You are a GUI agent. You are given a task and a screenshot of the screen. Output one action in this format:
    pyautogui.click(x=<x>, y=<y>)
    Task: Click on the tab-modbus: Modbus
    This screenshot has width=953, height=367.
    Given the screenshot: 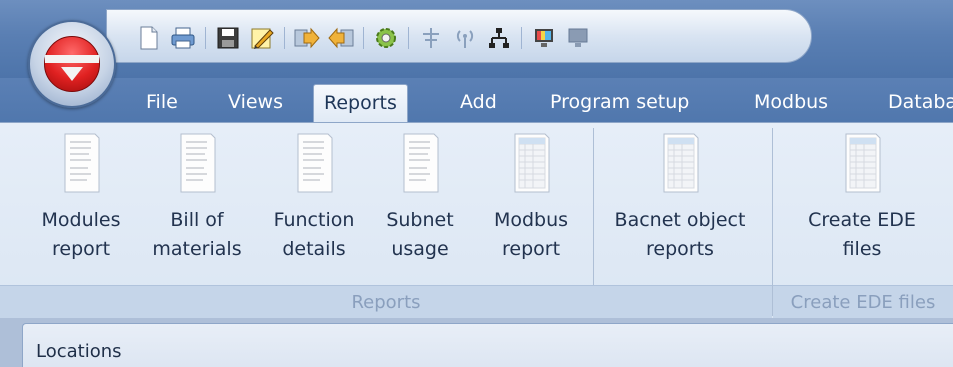 What is the action you would take?
    pyautogui.click(x=791, y=103)
    